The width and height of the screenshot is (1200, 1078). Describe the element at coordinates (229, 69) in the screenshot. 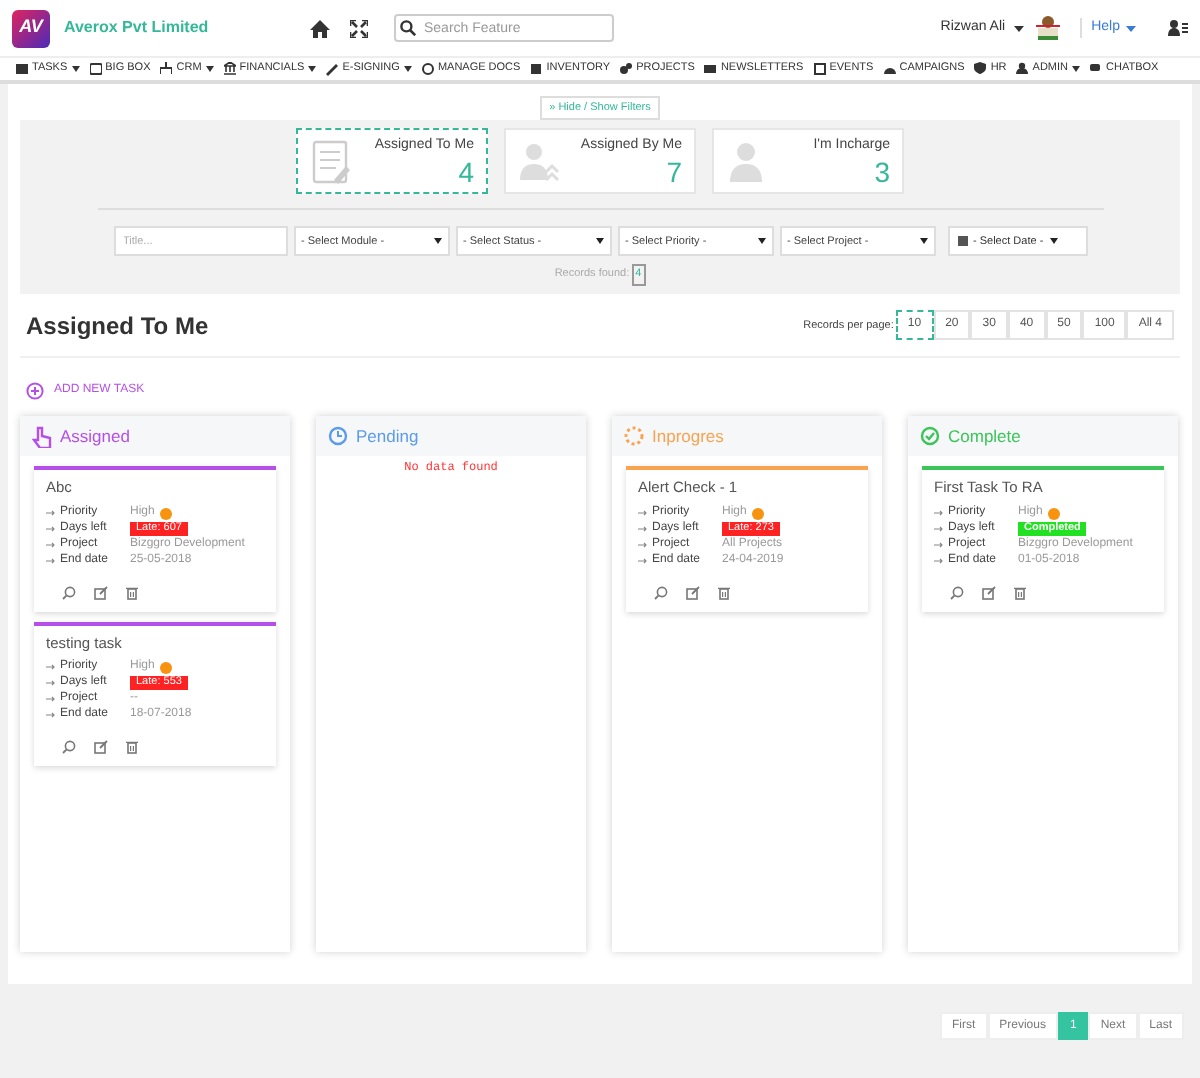

I see `bank-icon` at that location.